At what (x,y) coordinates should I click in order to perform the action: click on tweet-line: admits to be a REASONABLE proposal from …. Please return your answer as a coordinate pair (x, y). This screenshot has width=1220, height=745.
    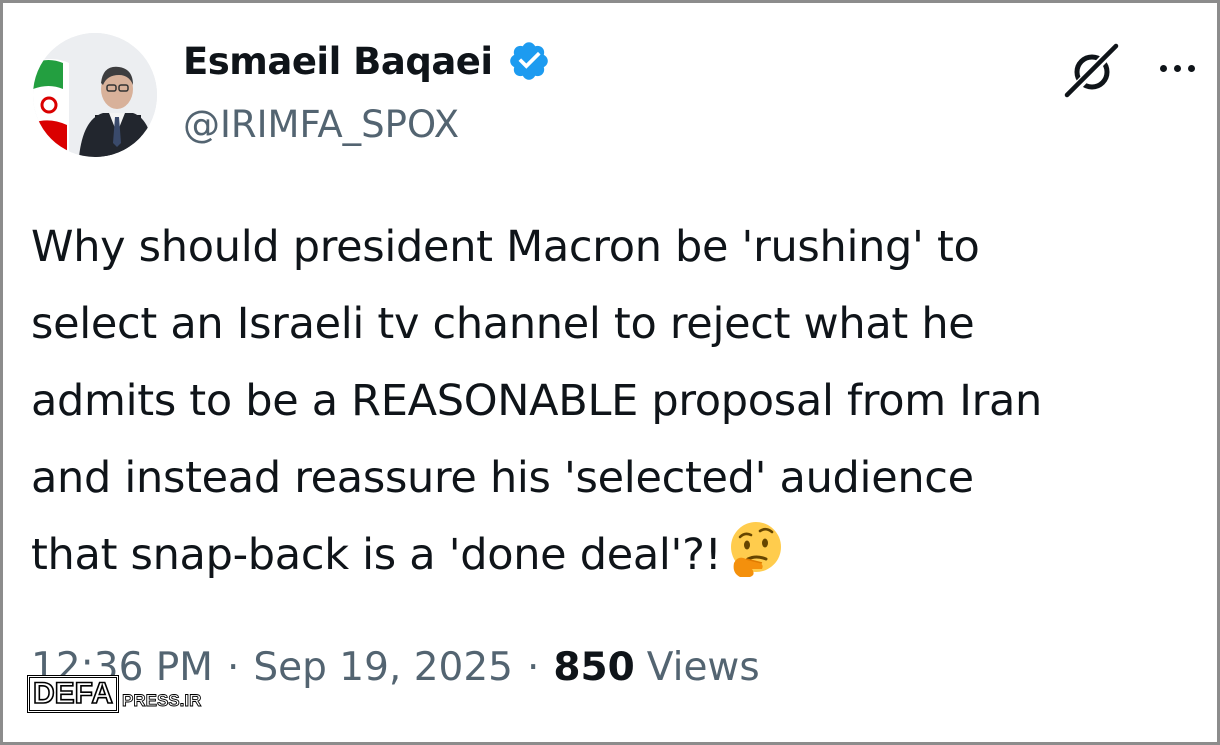
    Looking at the image, I should click on (536, 401).